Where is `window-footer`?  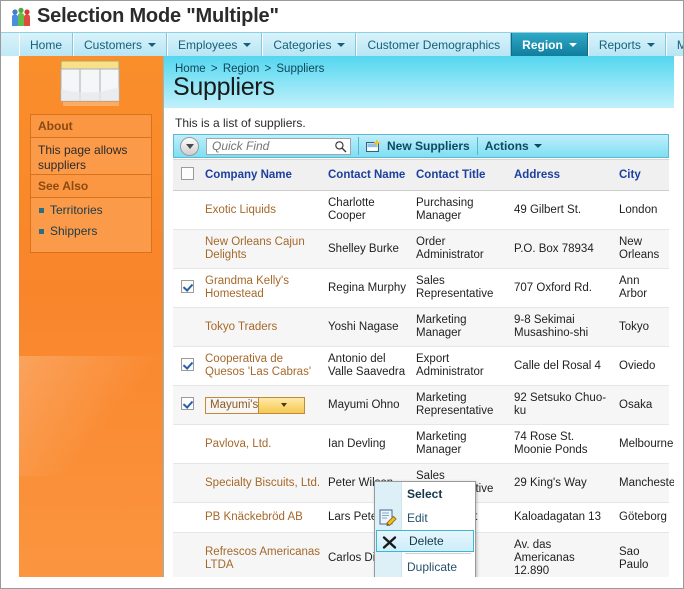
window-footer is located at coordinates (342, 584).